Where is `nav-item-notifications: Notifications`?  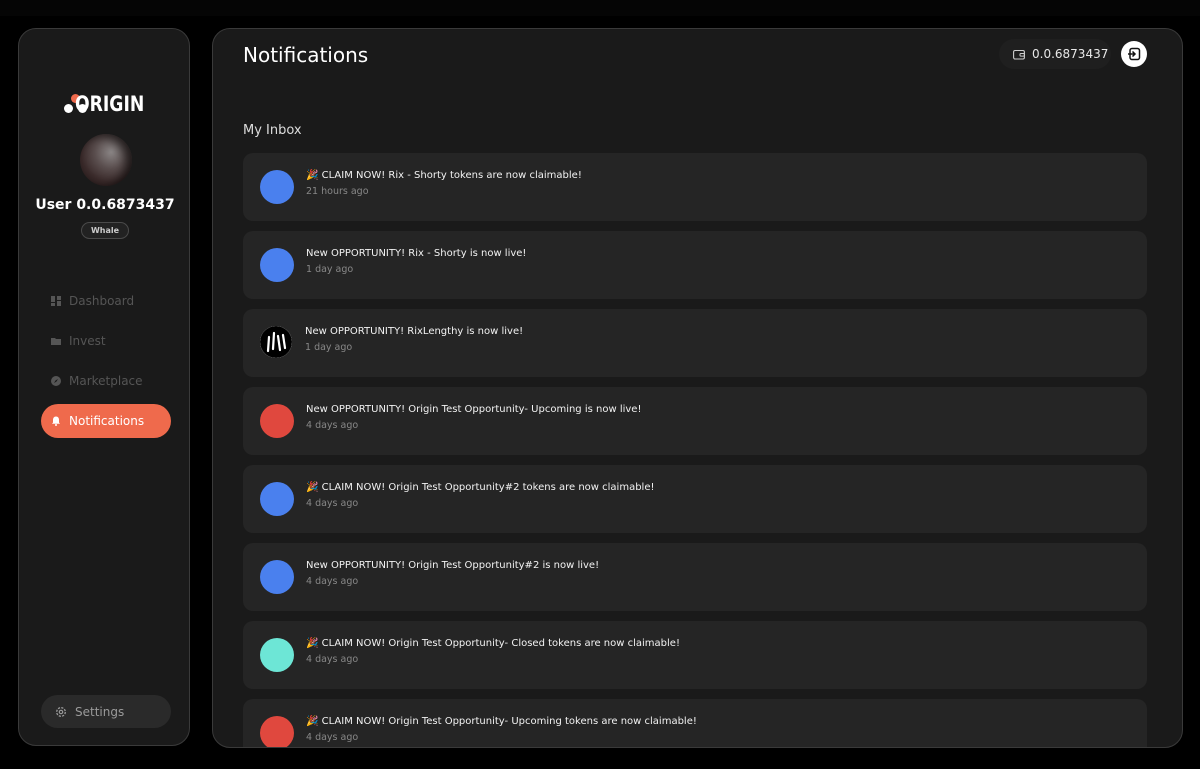 nav-item-notifications: Notifications is located at coordinates (106, 421).